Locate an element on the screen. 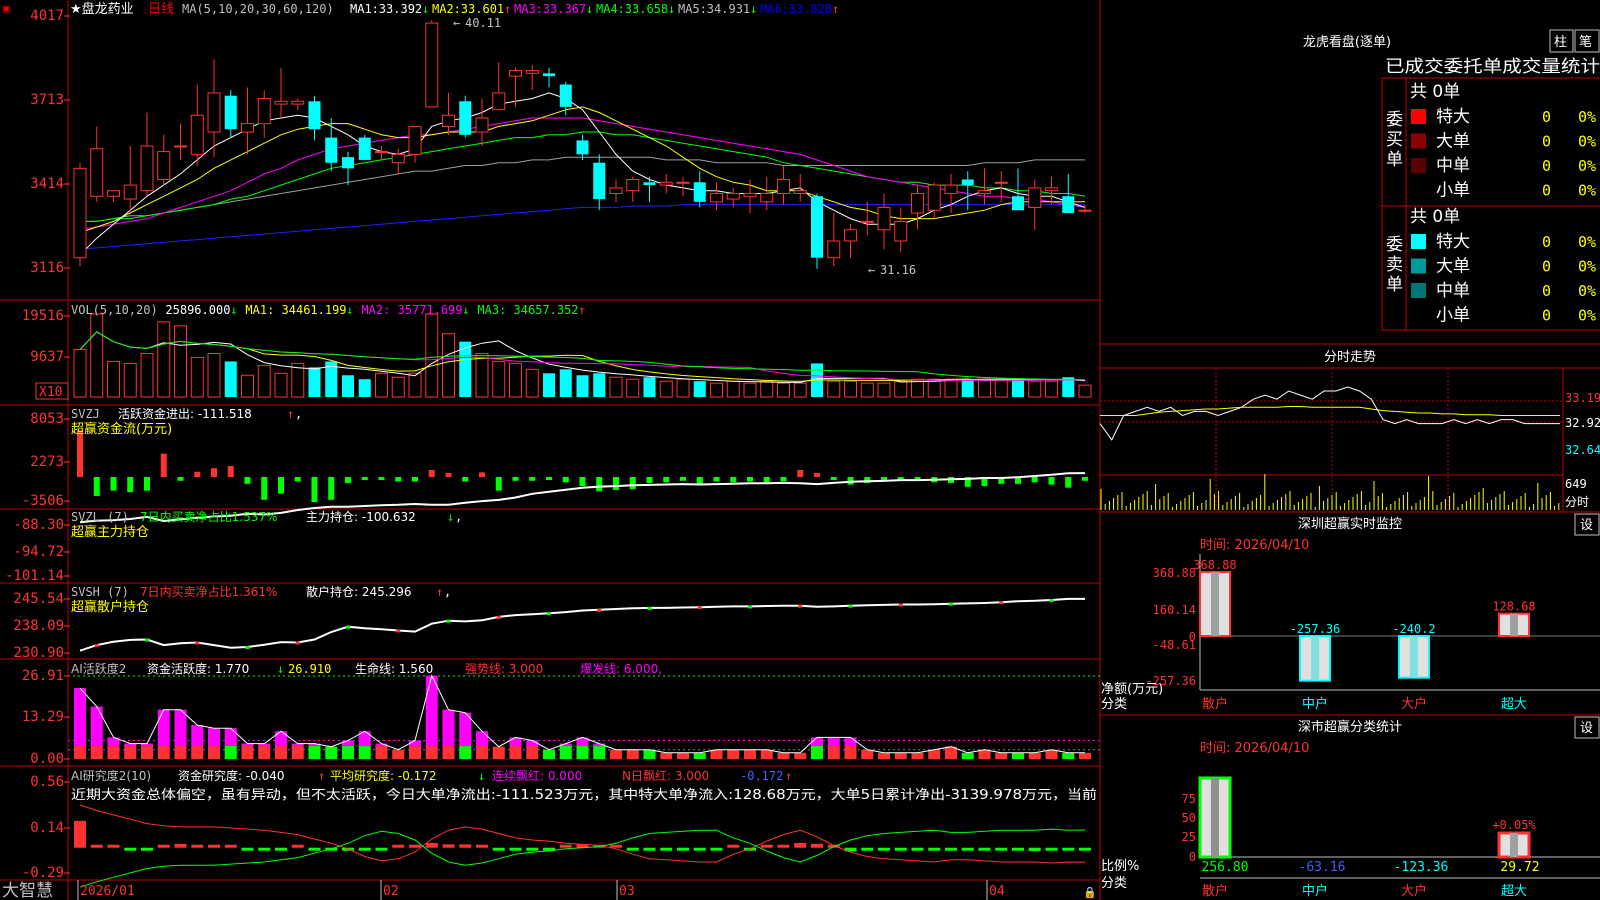 This screenshot has height=900, width=1600. buy-swatch is located at coordinates (1418, 116).